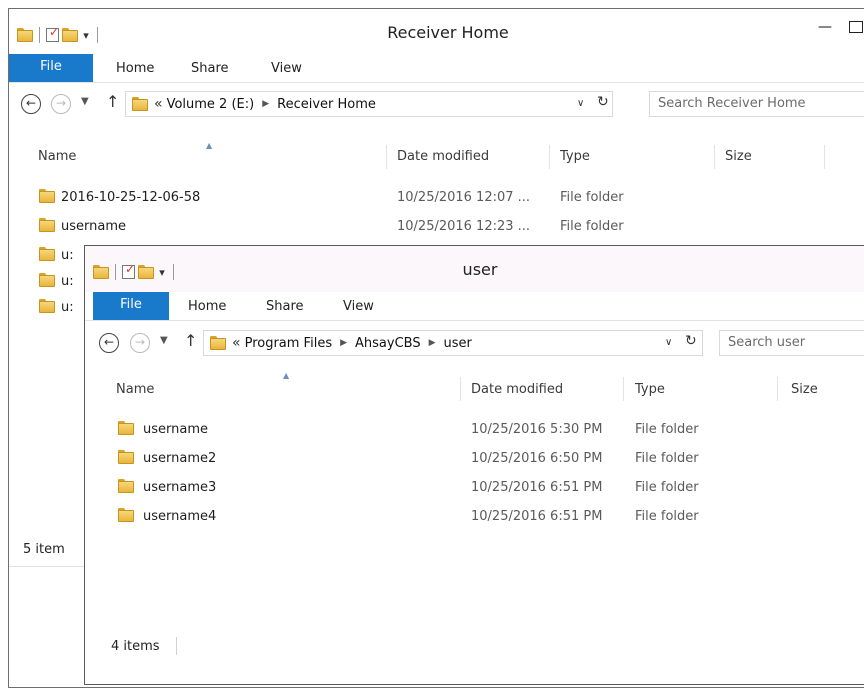 This screenshot has width=864, height=688. Describe the element at coordinates (405, 517) in the screenshot. I see `list-item: username4 10/25/2016 6:51 PM File folder` at that location.